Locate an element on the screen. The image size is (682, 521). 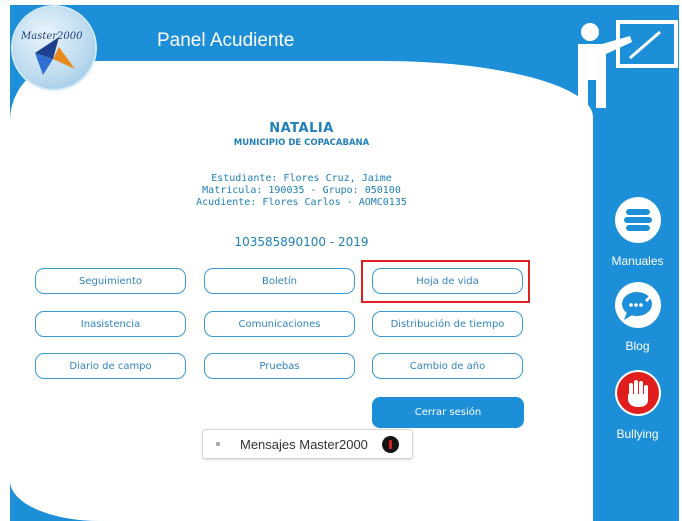
code-year-label: 103585890100 - 2019 is located at coordinates (301, 242).